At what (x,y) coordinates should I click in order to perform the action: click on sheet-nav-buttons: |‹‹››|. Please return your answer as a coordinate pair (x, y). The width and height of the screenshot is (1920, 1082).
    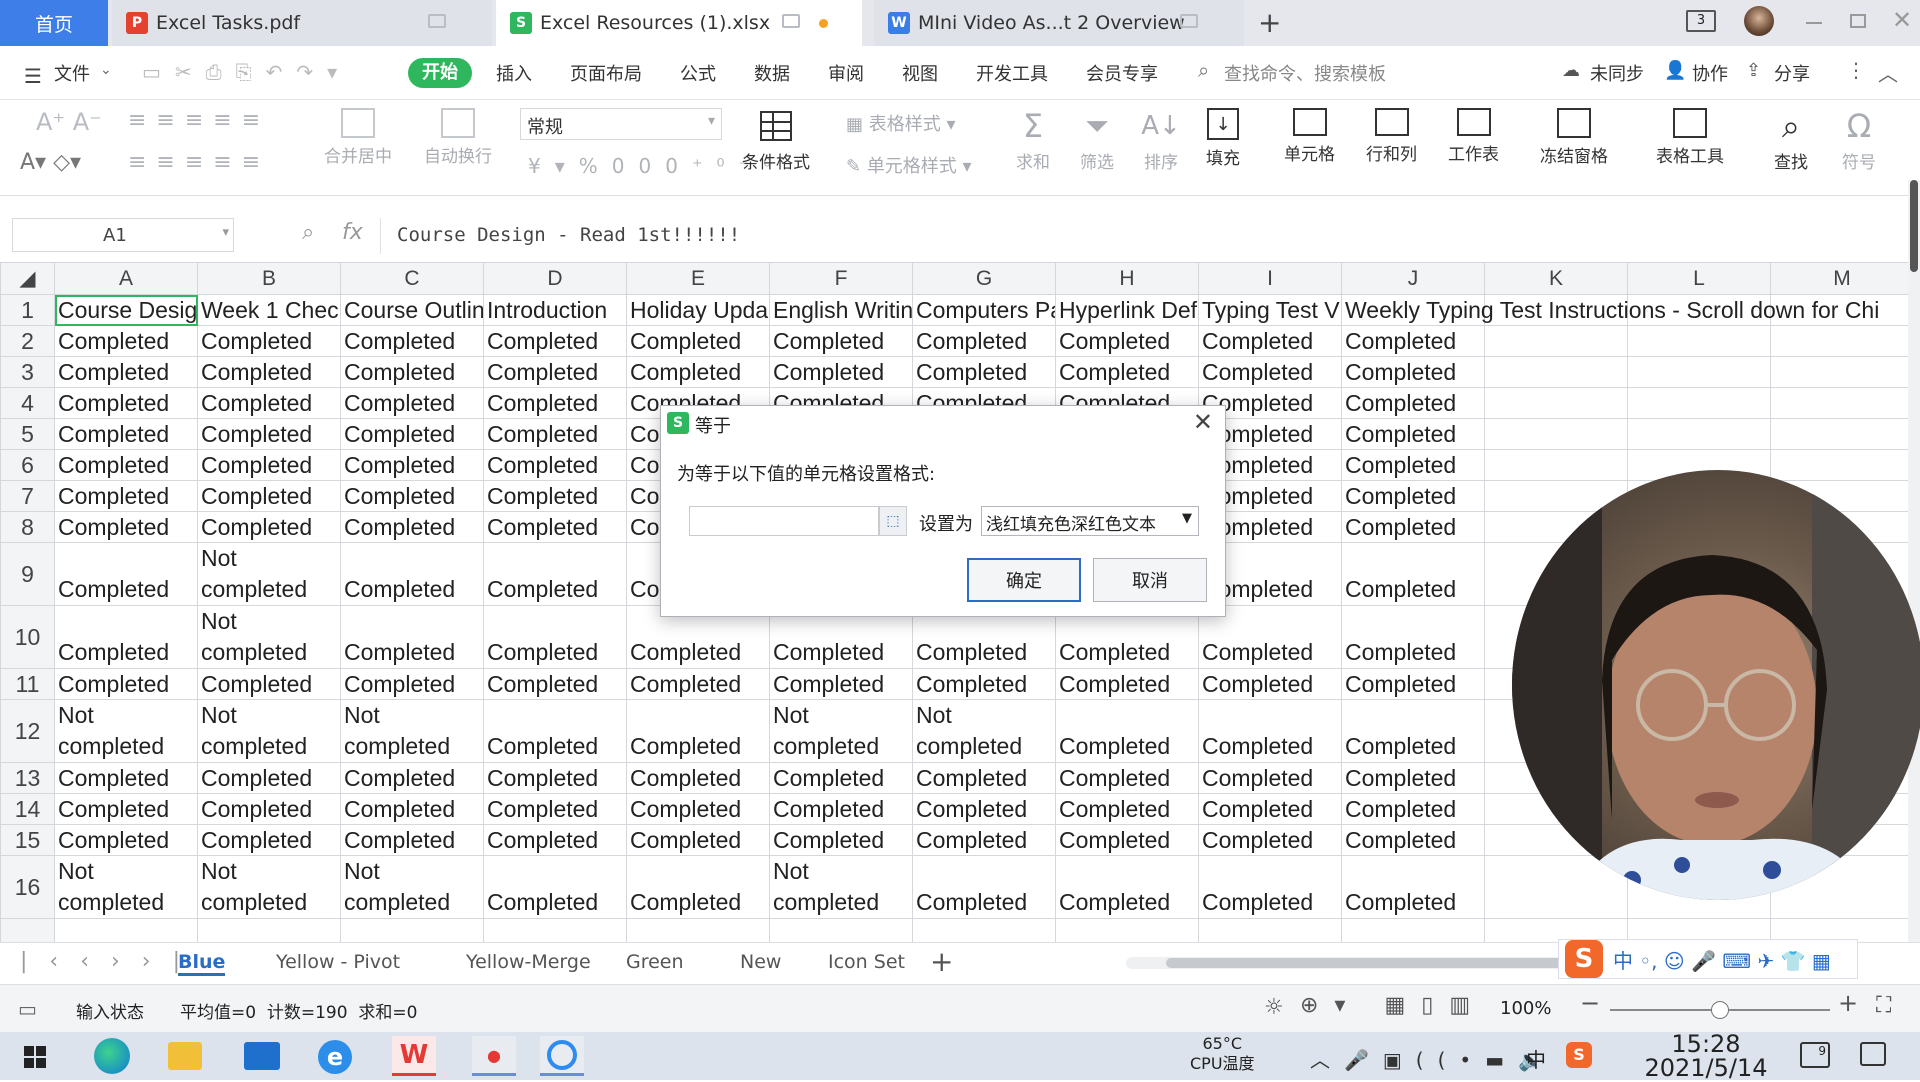
    Looking at the image, I should click on (111, 961).